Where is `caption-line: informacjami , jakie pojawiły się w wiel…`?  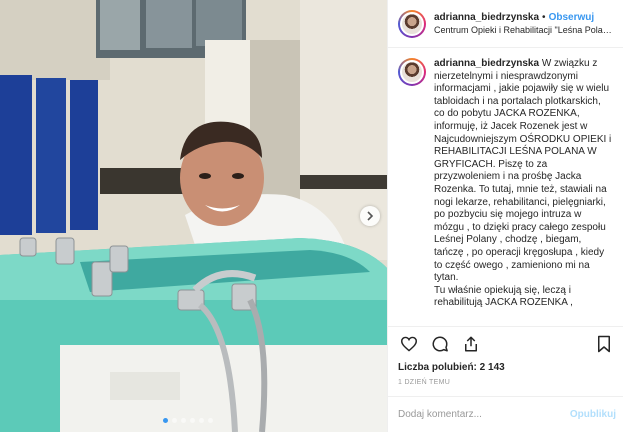 caption-line: informacjami , jakie pojawiły się w wiel… is located at coordinates (522, 89).